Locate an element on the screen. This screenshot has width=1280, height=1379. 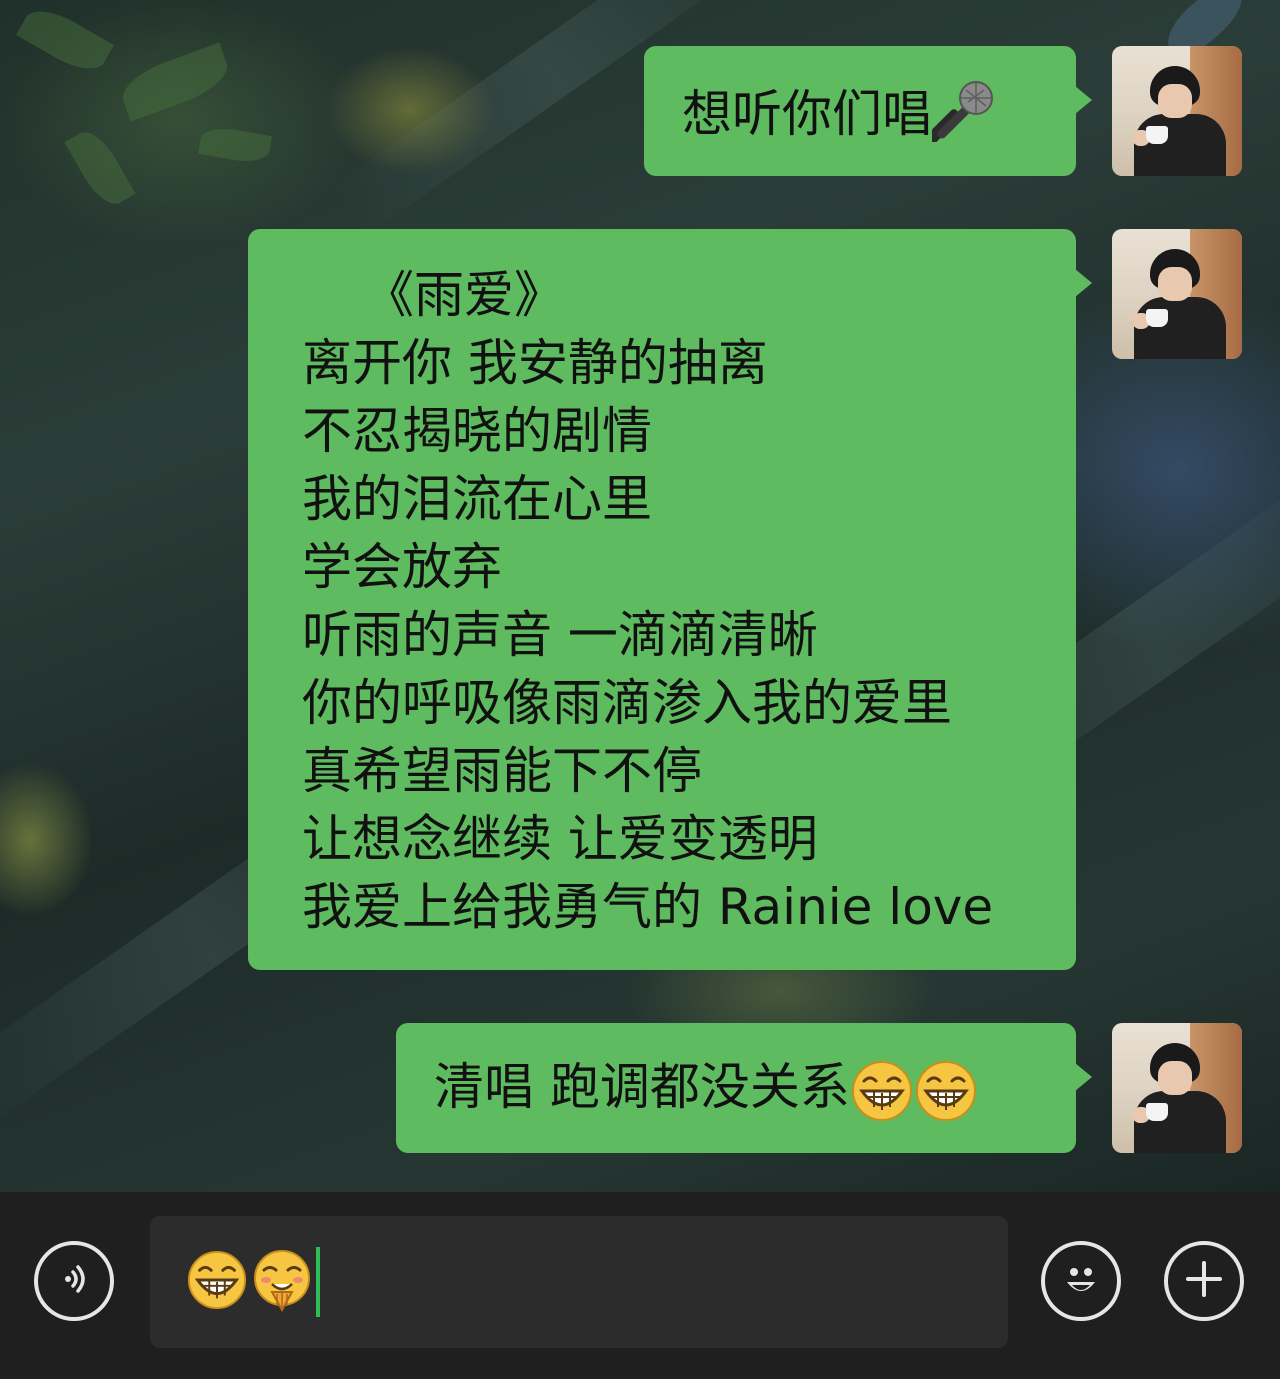
message-input is located at coordinates (579, 1282).